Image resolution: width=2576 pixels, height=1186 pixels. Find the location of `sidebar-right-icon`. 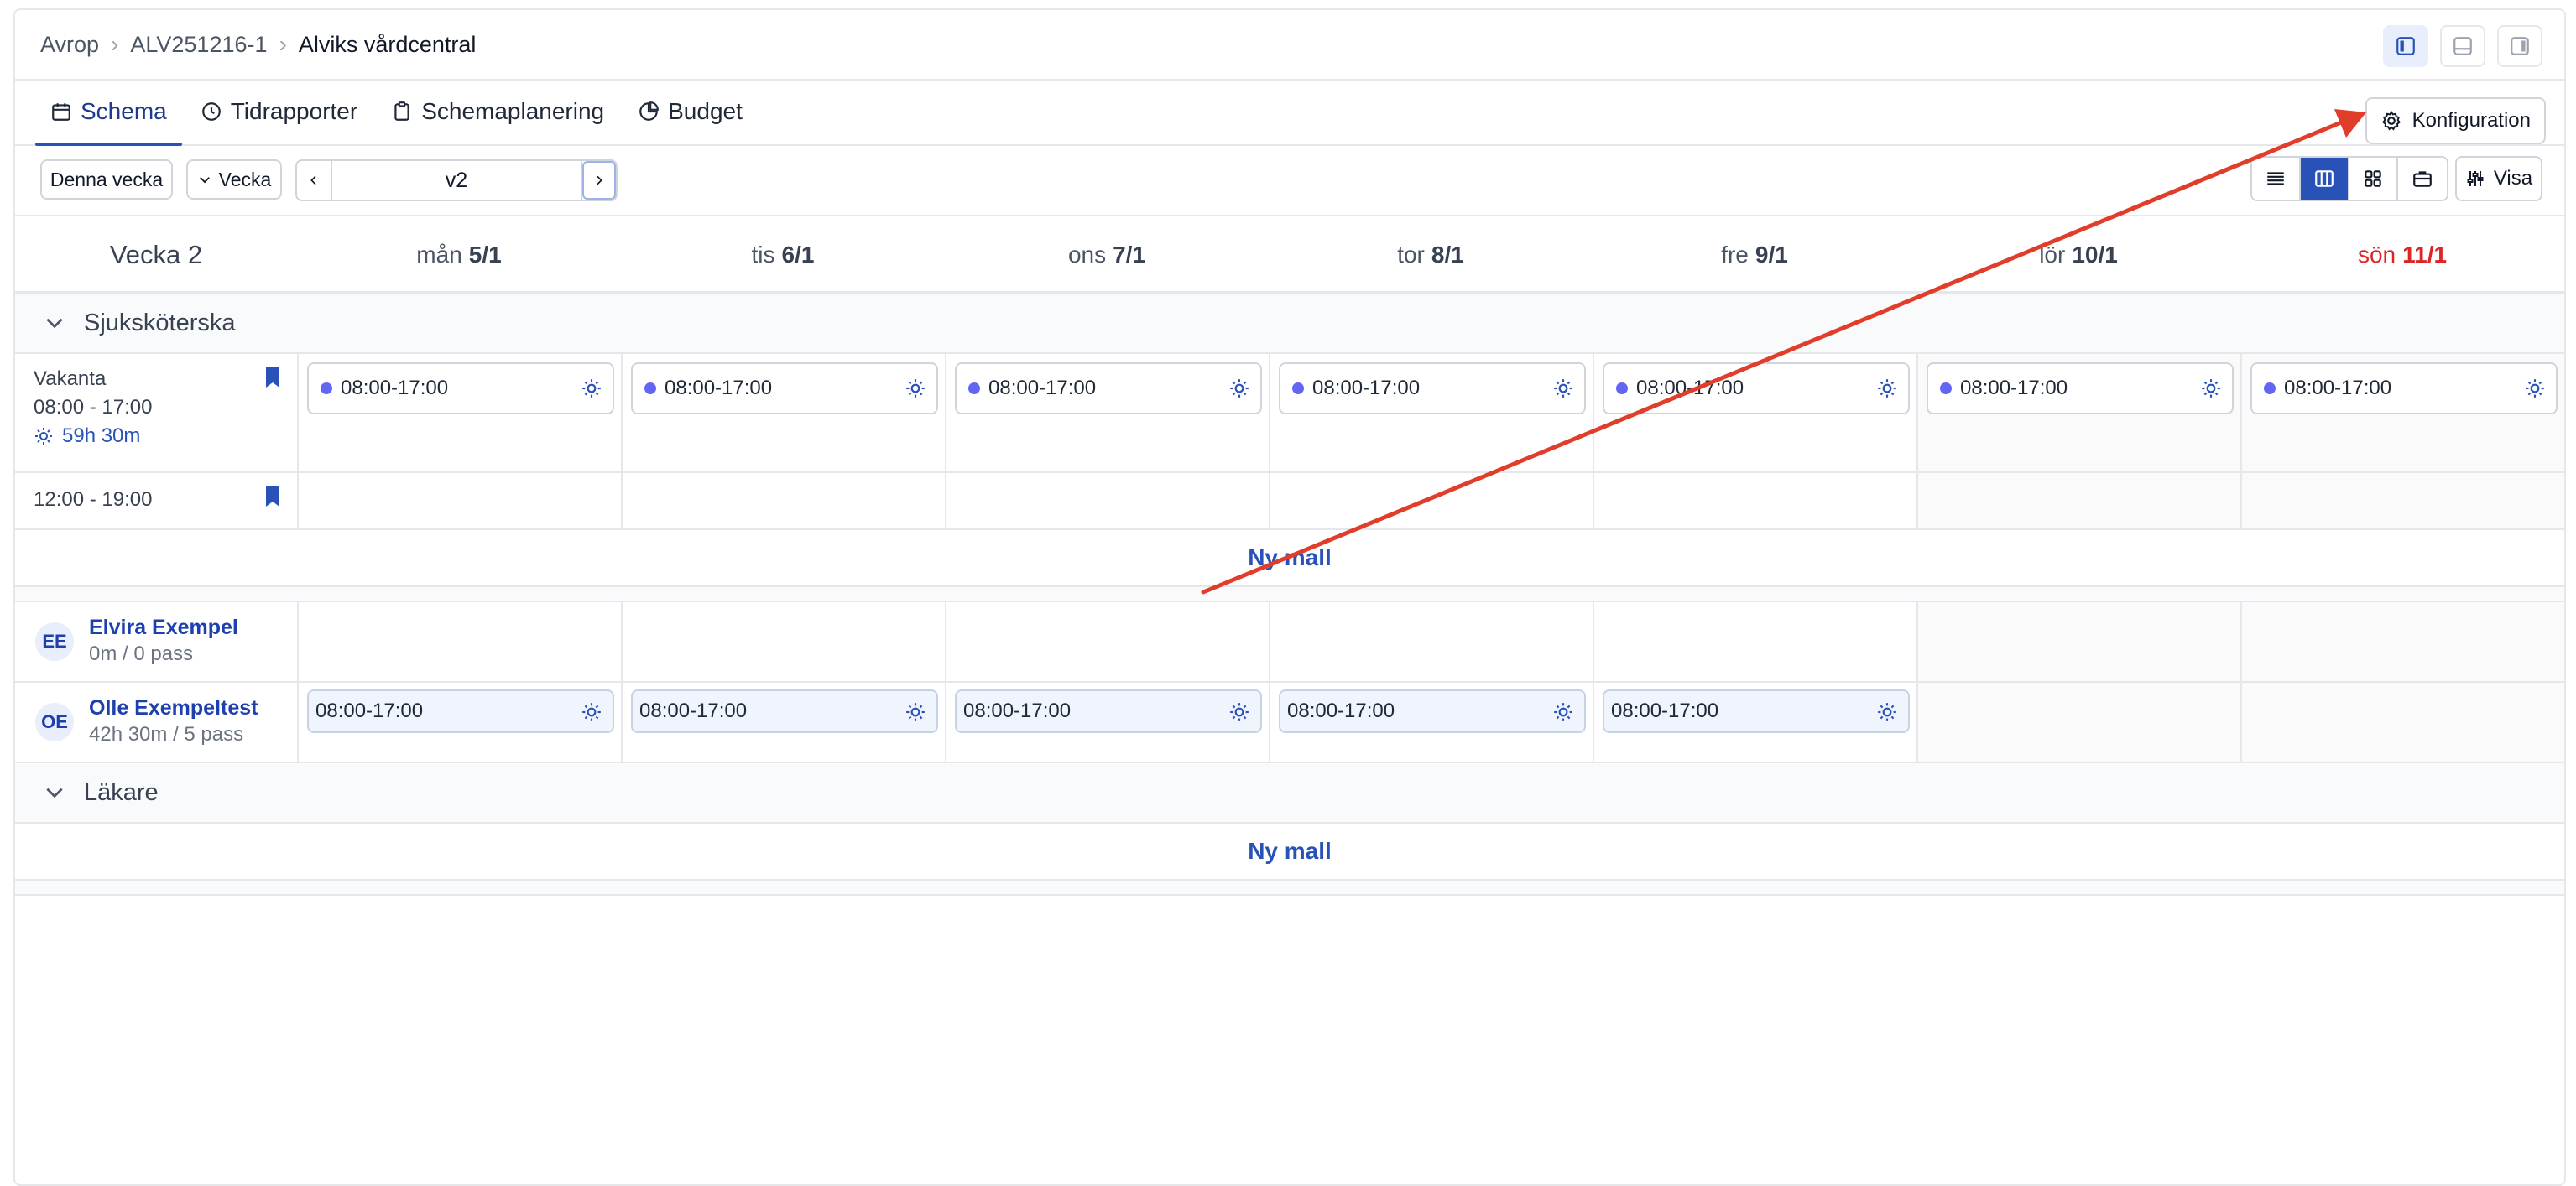

sidebar-right-icon is located at coordinates (2520, 46).